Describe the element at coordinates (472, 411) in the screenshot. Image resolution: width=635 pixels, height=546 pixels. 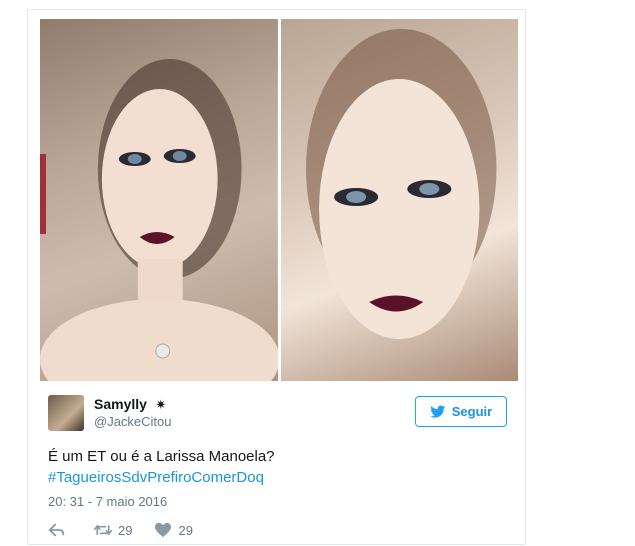
I see `follow-label: Seguir` at that location.